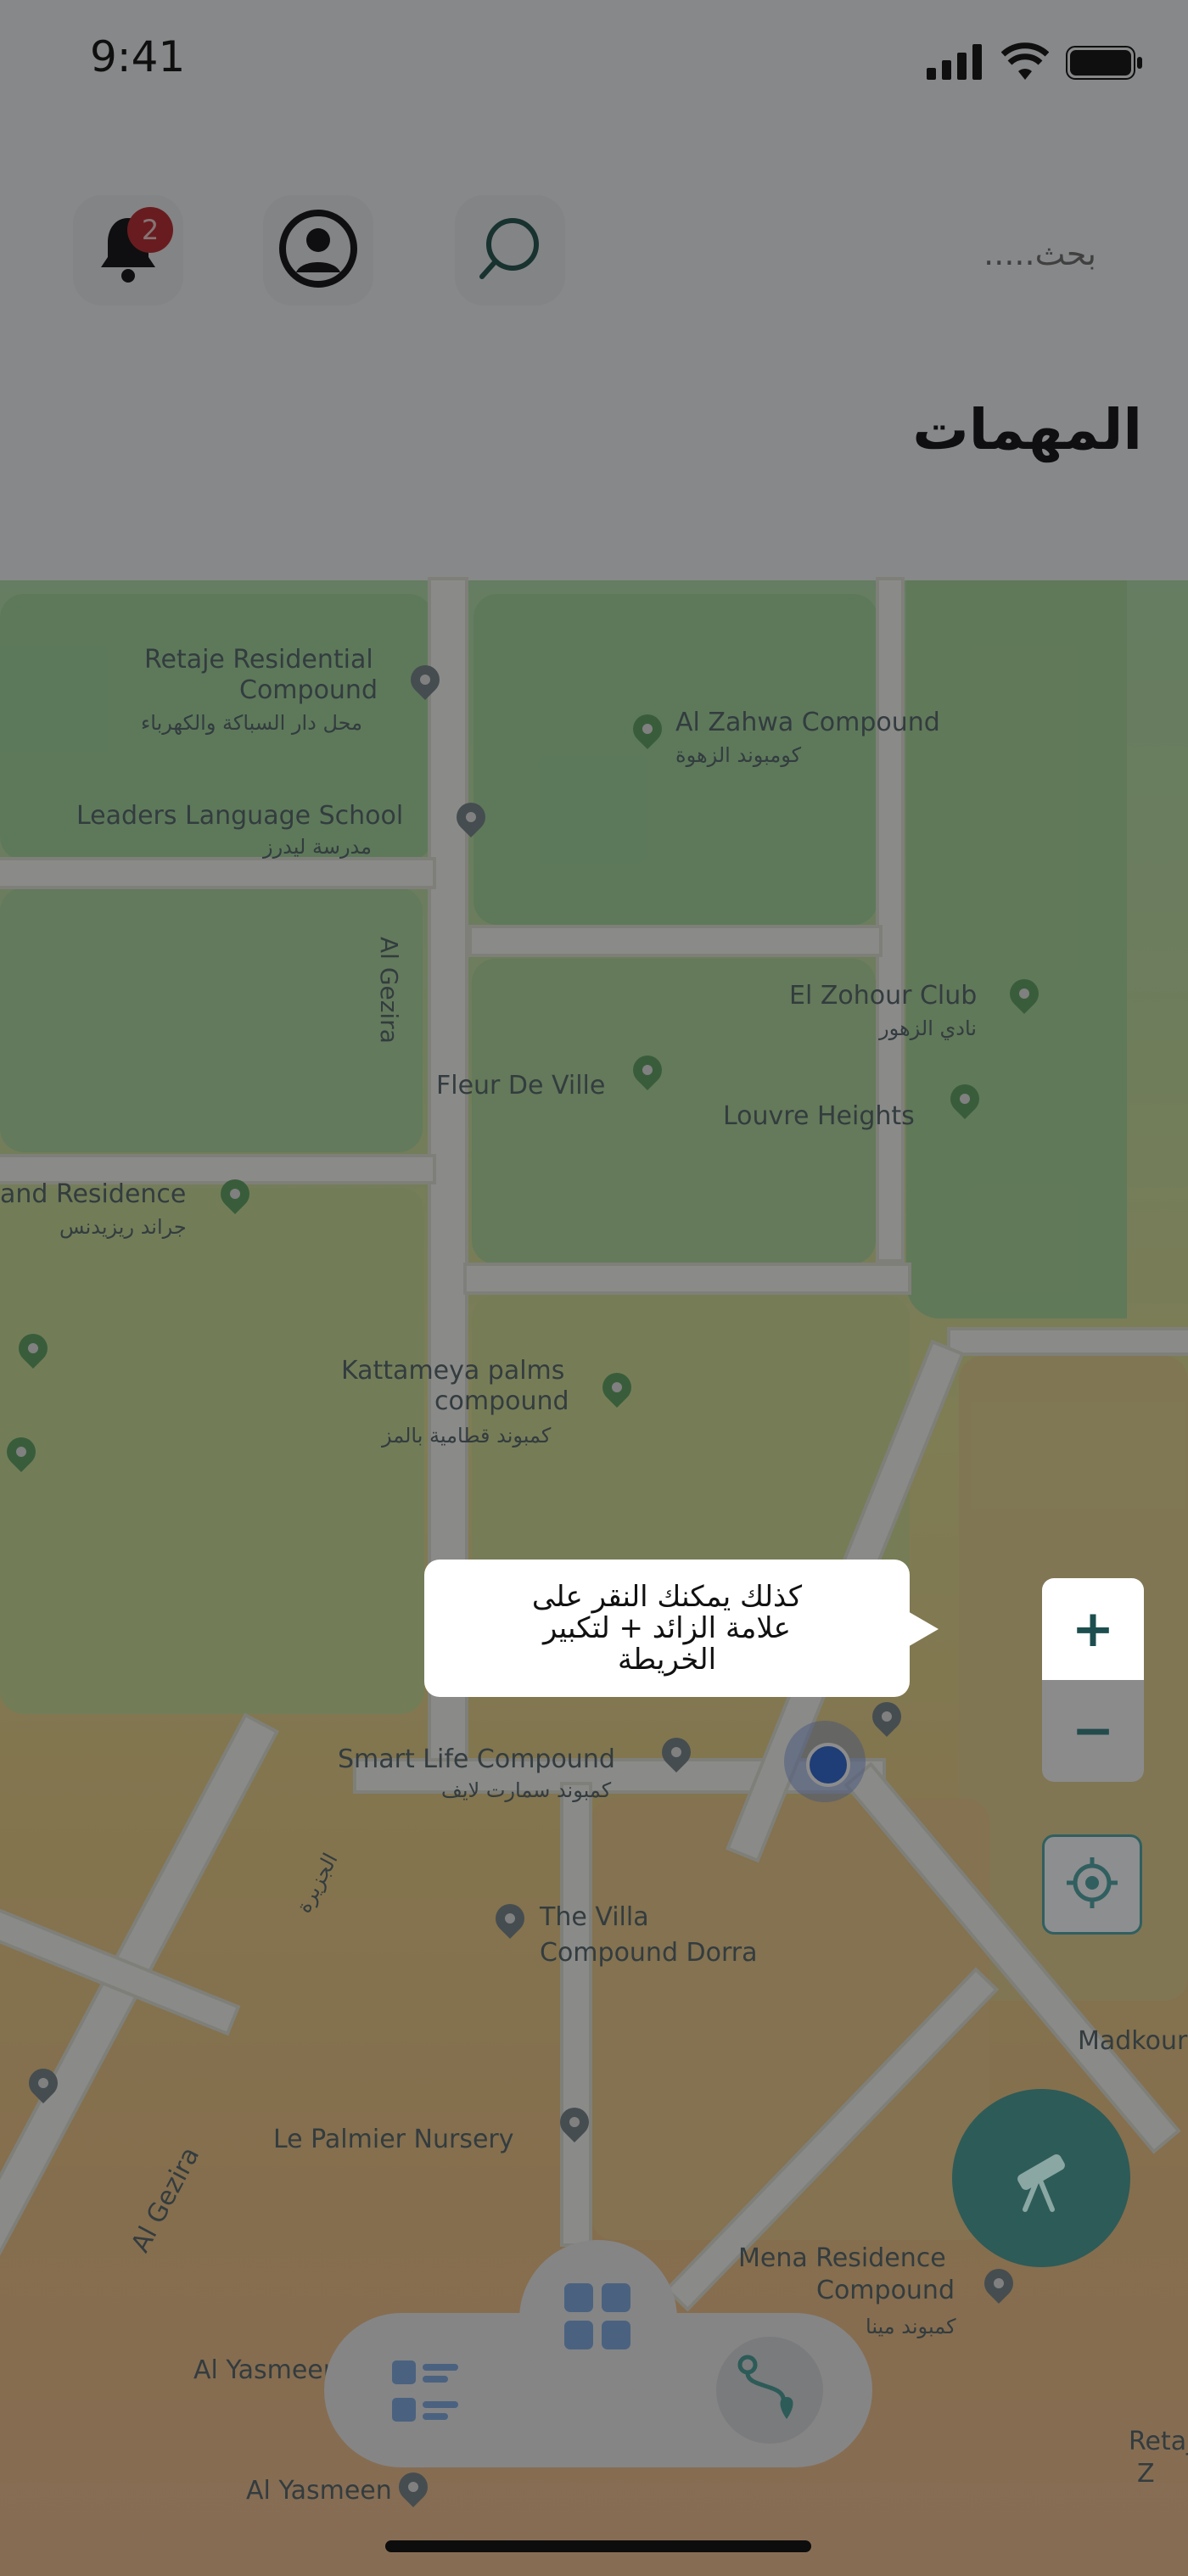 The image size is (1188, 2576). I want to click on zoom-in-button: +, so click(1093, 1629).